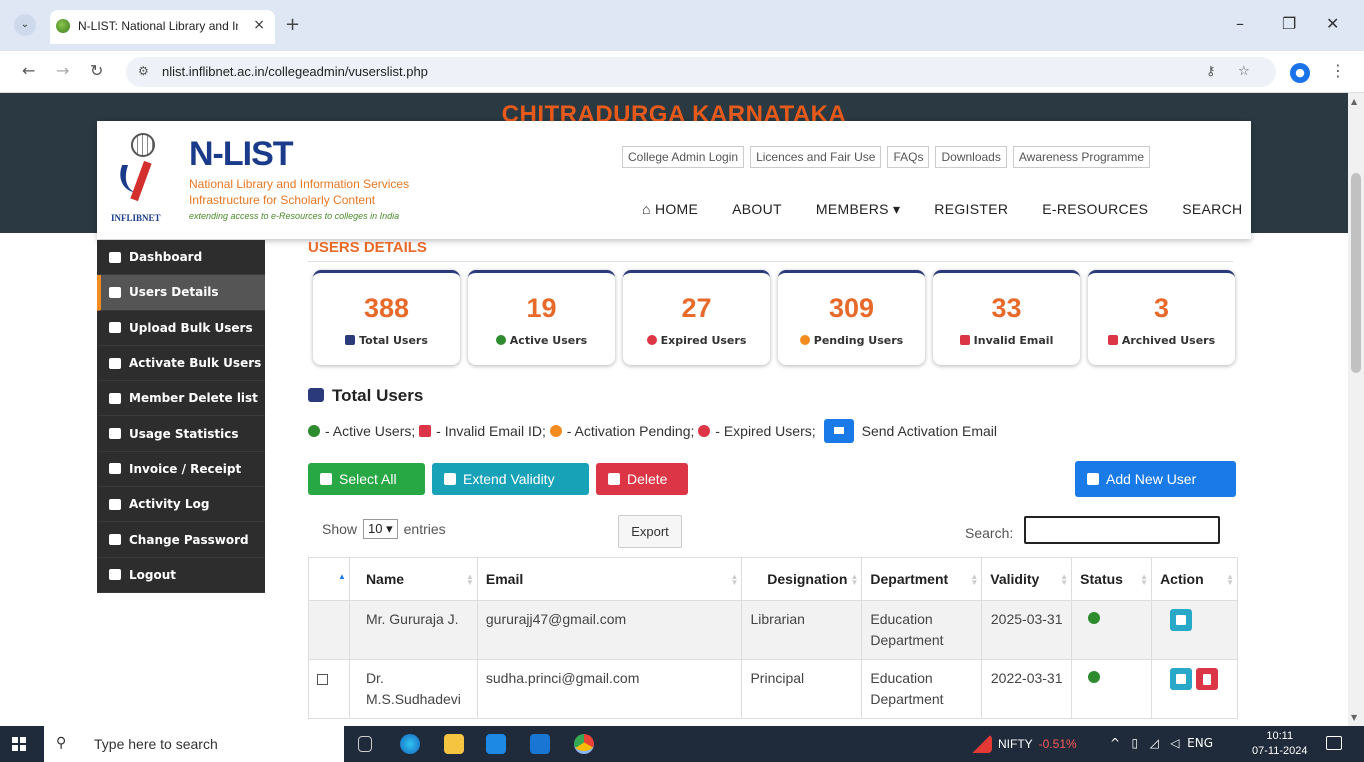 The height and width of the screenshot is (762, 1364). I want to click on sidebar-item-upload-bulk-users: Upload Bulk Users, so click(181, 328).